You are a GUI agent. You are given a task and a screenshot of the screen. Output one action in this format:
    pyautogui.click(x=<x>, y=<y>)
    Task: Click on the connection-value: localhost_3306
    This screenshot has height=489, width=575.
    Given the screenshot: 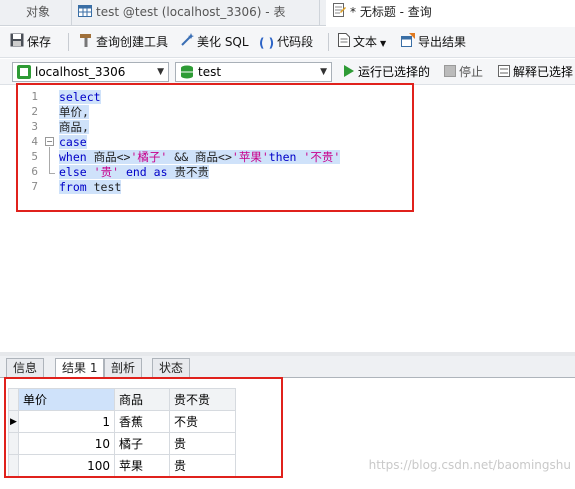 What is the action you would take?
    pyautogui.click(x=80, y=72)
    